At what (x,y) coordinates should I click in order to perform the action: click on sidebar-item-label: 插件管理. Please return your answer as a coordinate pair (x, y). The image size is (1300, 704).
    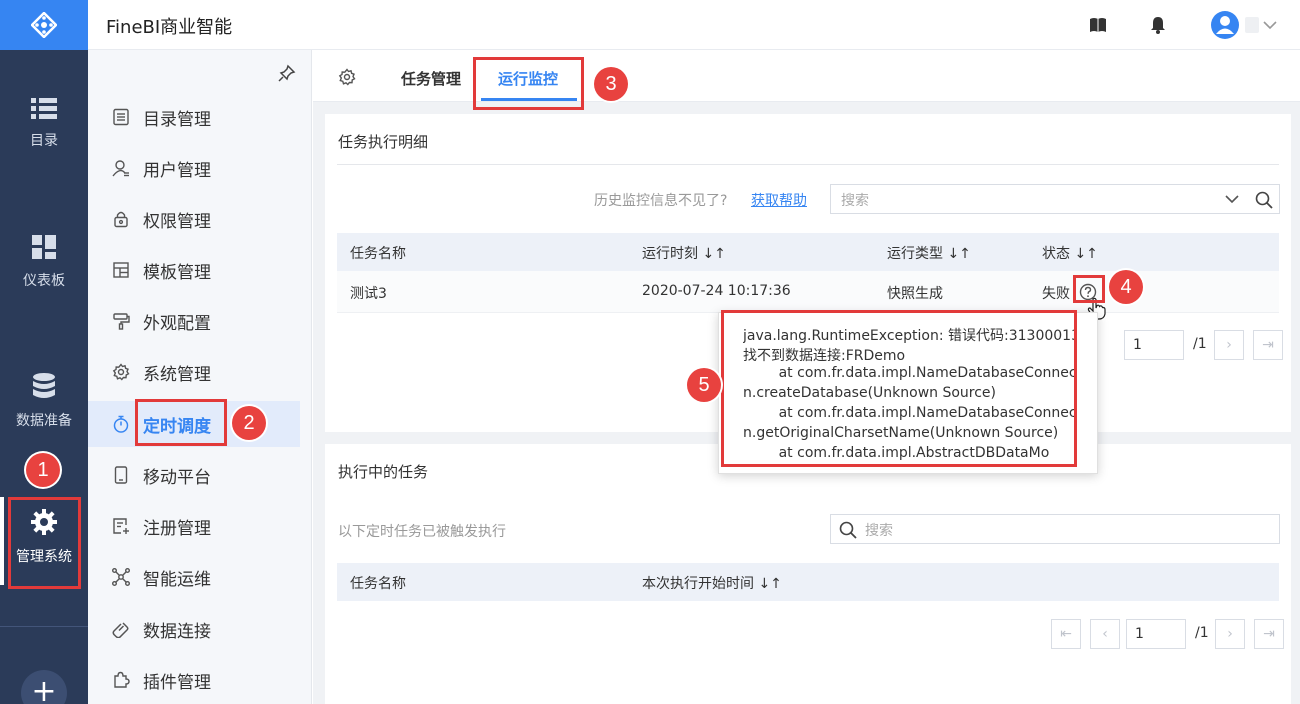
    Looking at the image, I should click on (177, 682).